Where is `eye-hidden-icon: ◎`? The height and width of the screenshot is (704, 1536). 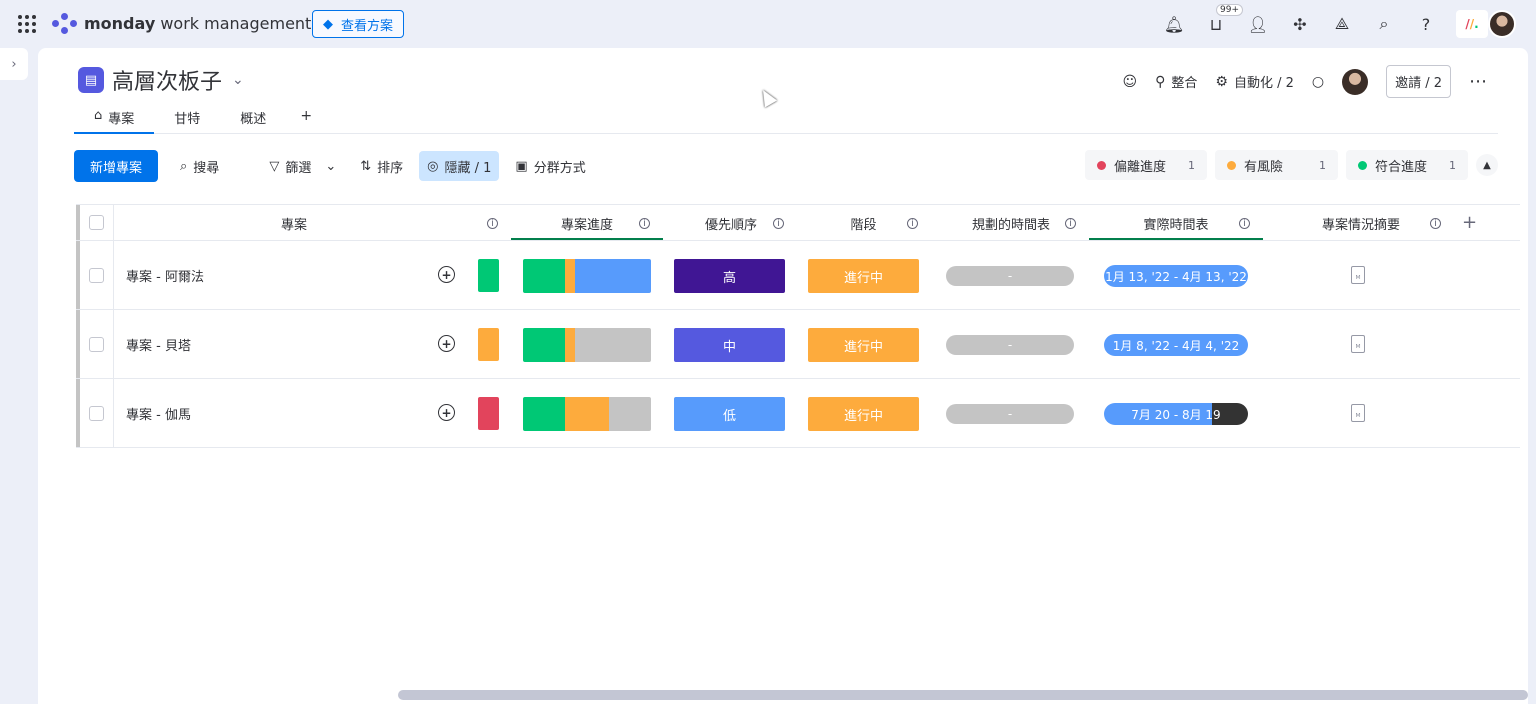 eye-hidden-icon: ◎ is located at coordinates (433, 166).